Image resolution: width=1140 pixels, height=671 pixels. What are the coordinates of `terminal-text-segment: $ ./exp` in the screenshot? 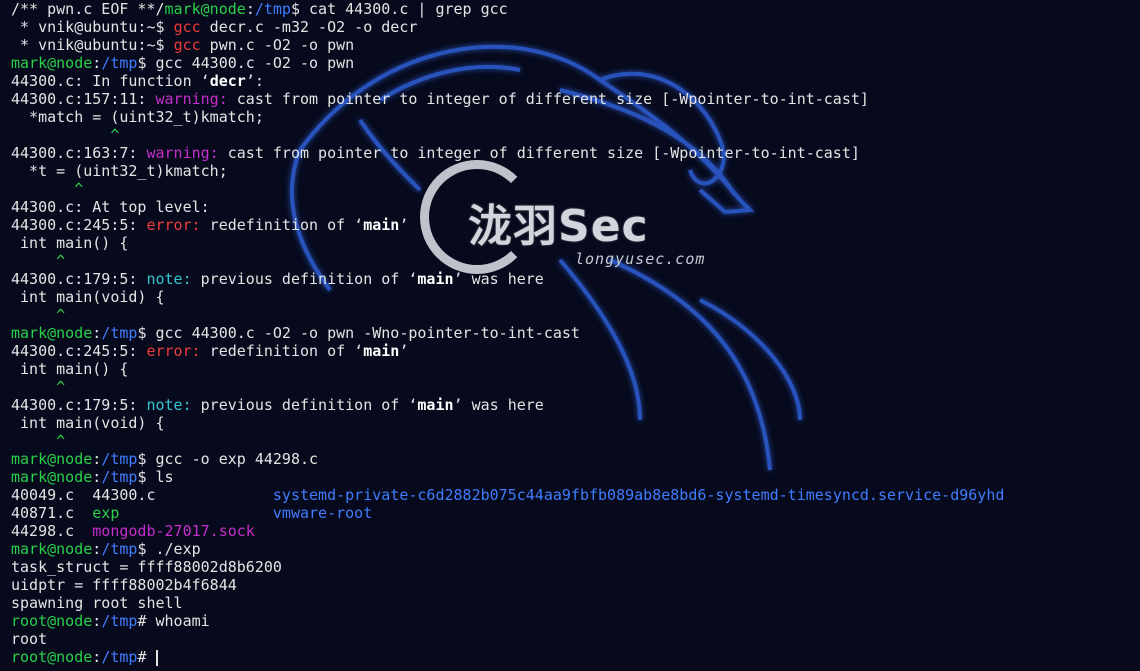 It's located at (169, 549).